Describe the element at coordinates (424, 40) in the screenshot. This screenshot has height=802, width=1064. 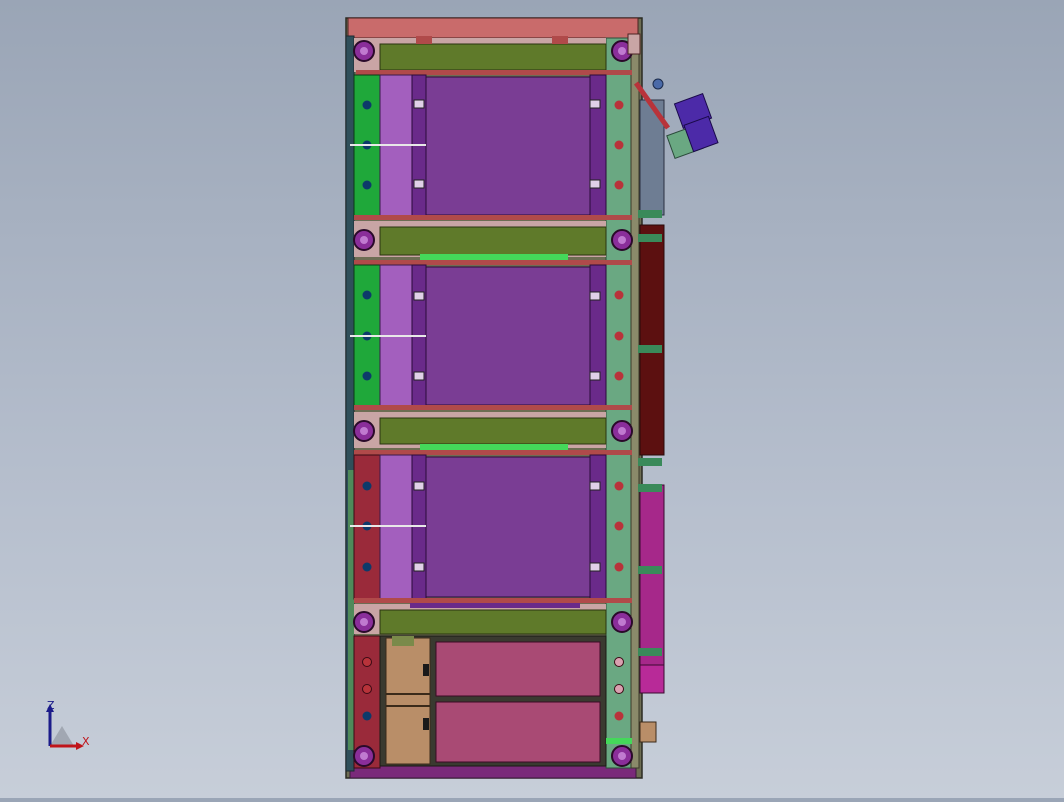
I see `top-bracket-left` at that location.